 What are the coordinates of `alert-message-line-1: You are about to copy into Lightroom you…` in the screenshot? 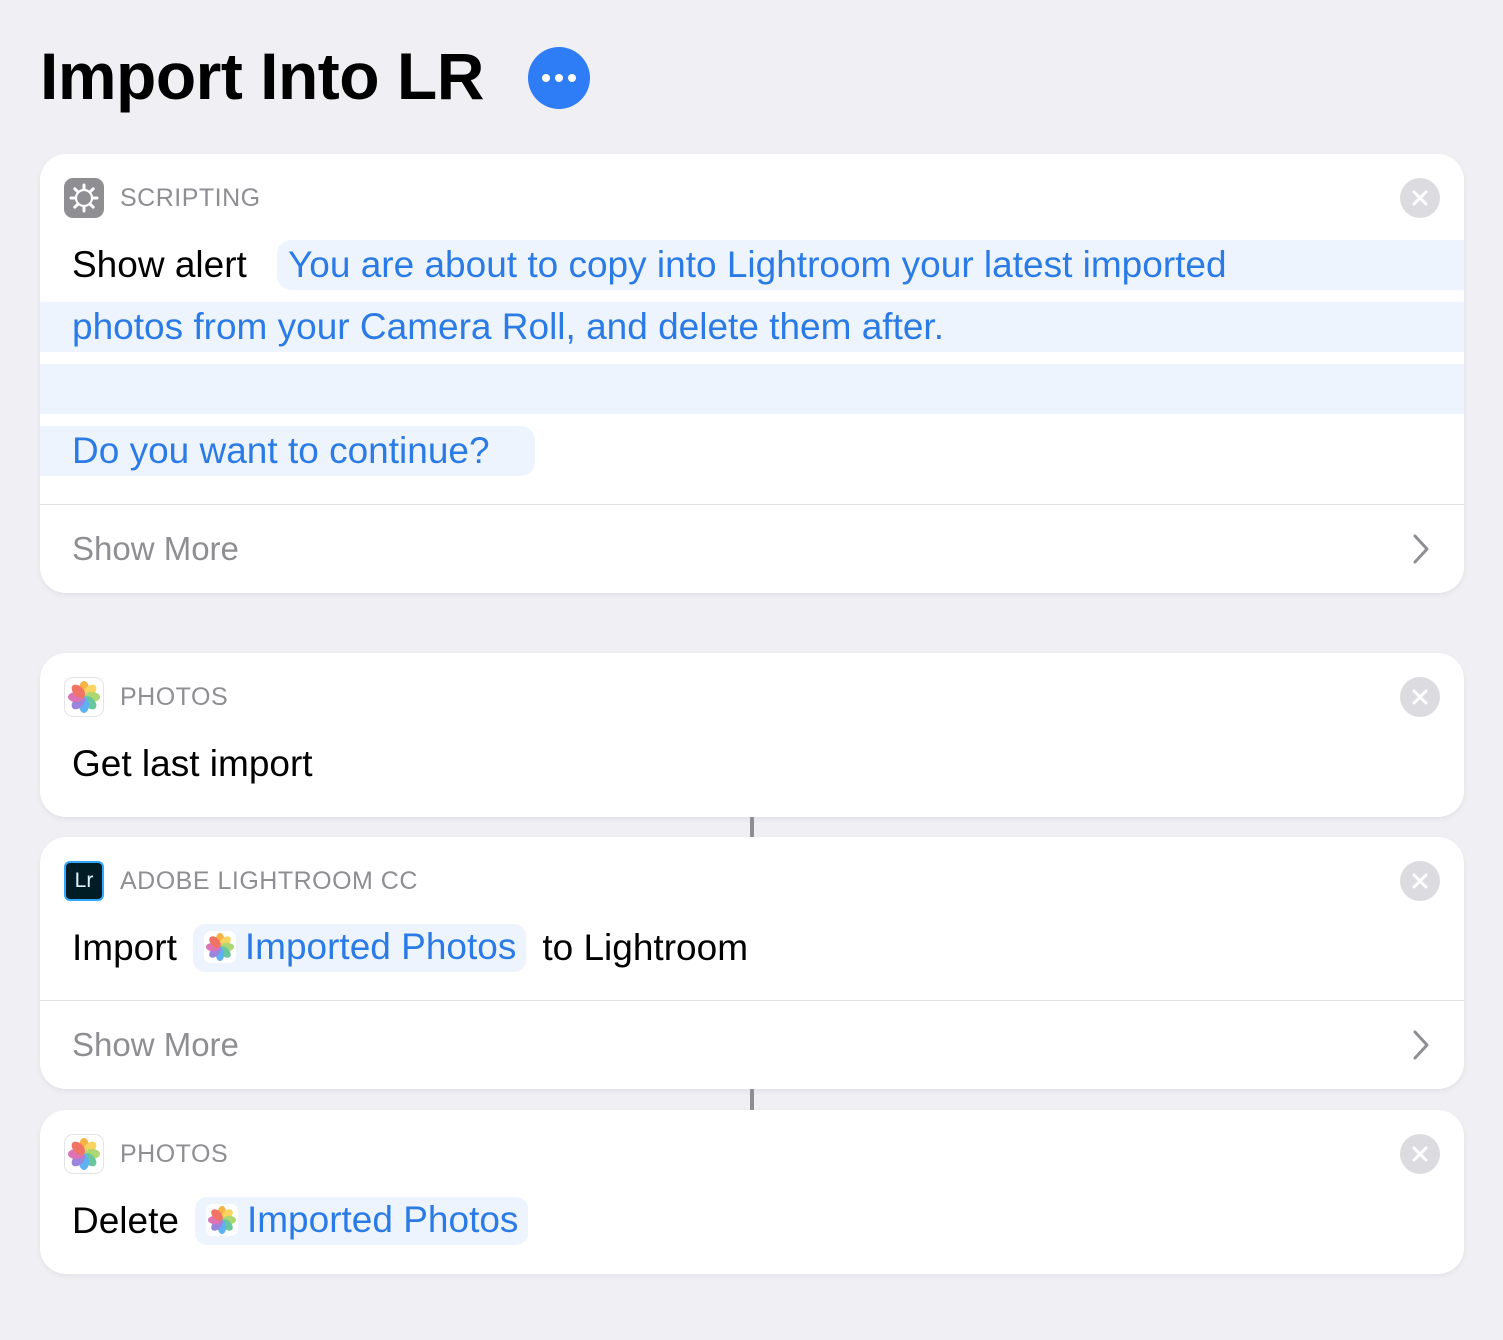 It's located at (870, 265).